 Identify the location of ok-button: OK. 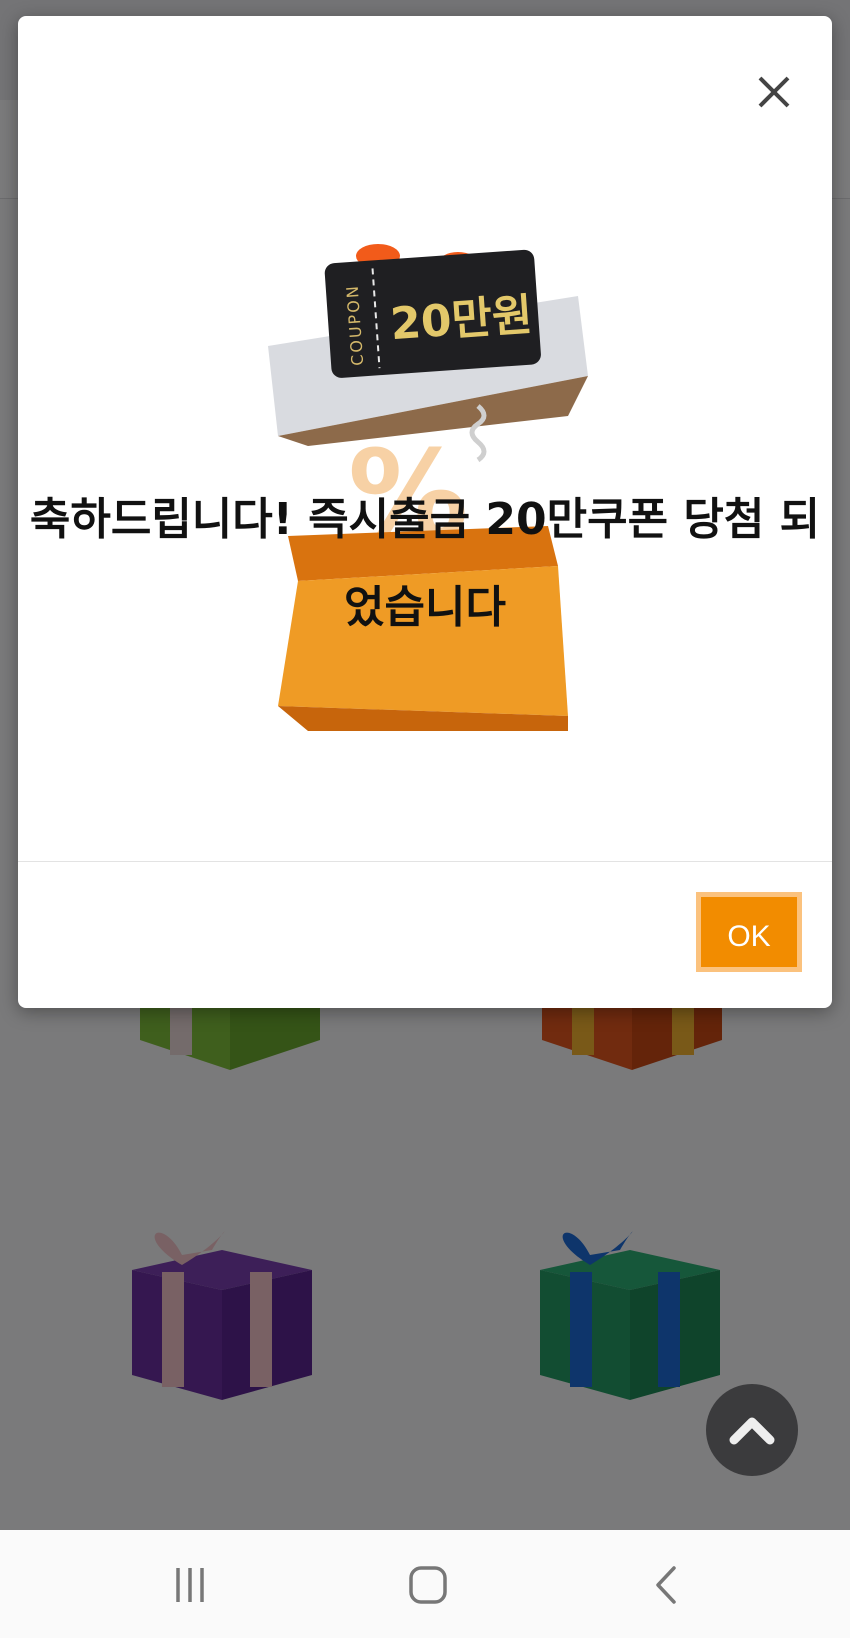
(749, 932).